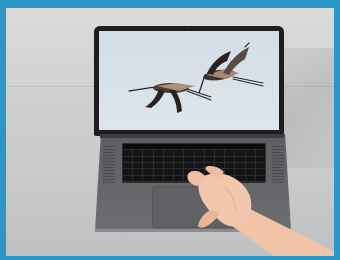 Image resolution: width=340 pixels, height=260 pixels. What do you see at coordinates (231, 68) in the screenshot?
I see `crane-front` at bounding box center [231, 68].